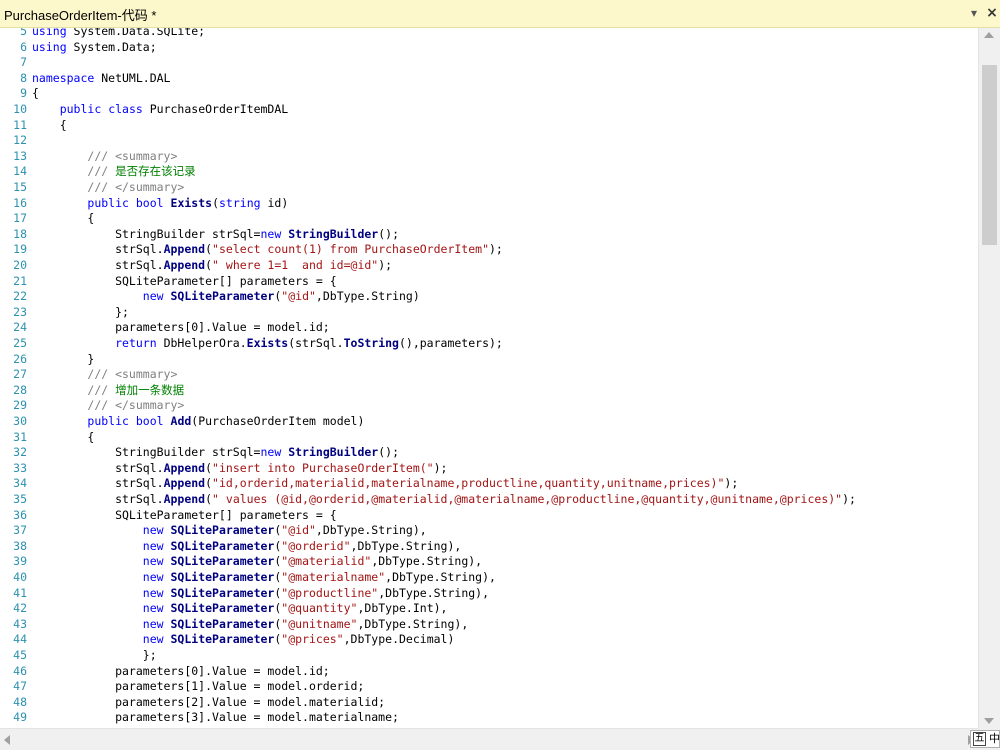 The image size is (1000, 750). I want to click on code-token: (PurchaseOrderItem model), so click(278, 421).